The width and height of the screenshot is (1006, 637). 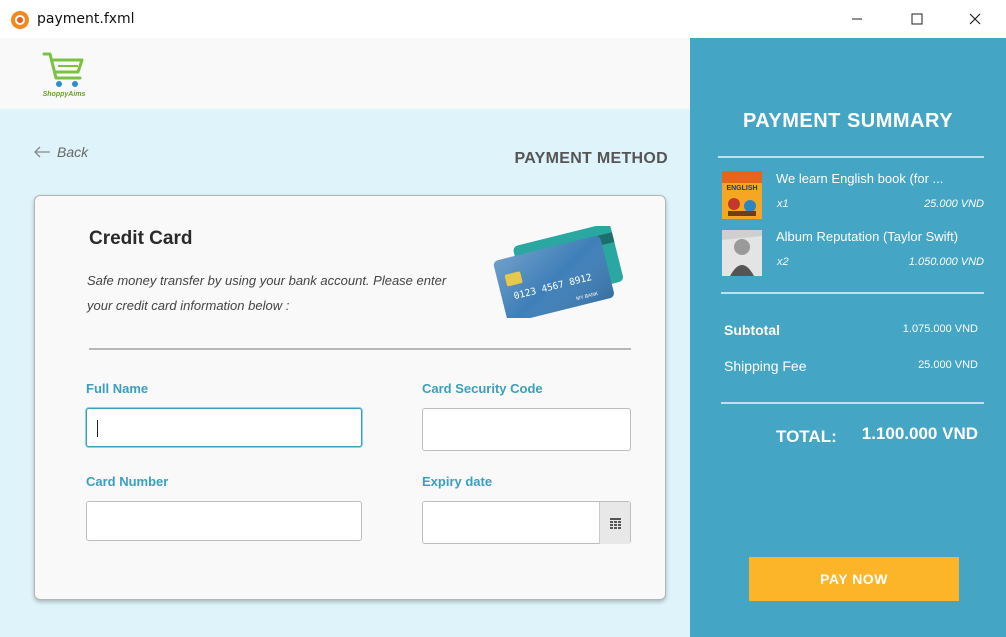 I want to click on maximize-icon, so click(x=917, y=19).